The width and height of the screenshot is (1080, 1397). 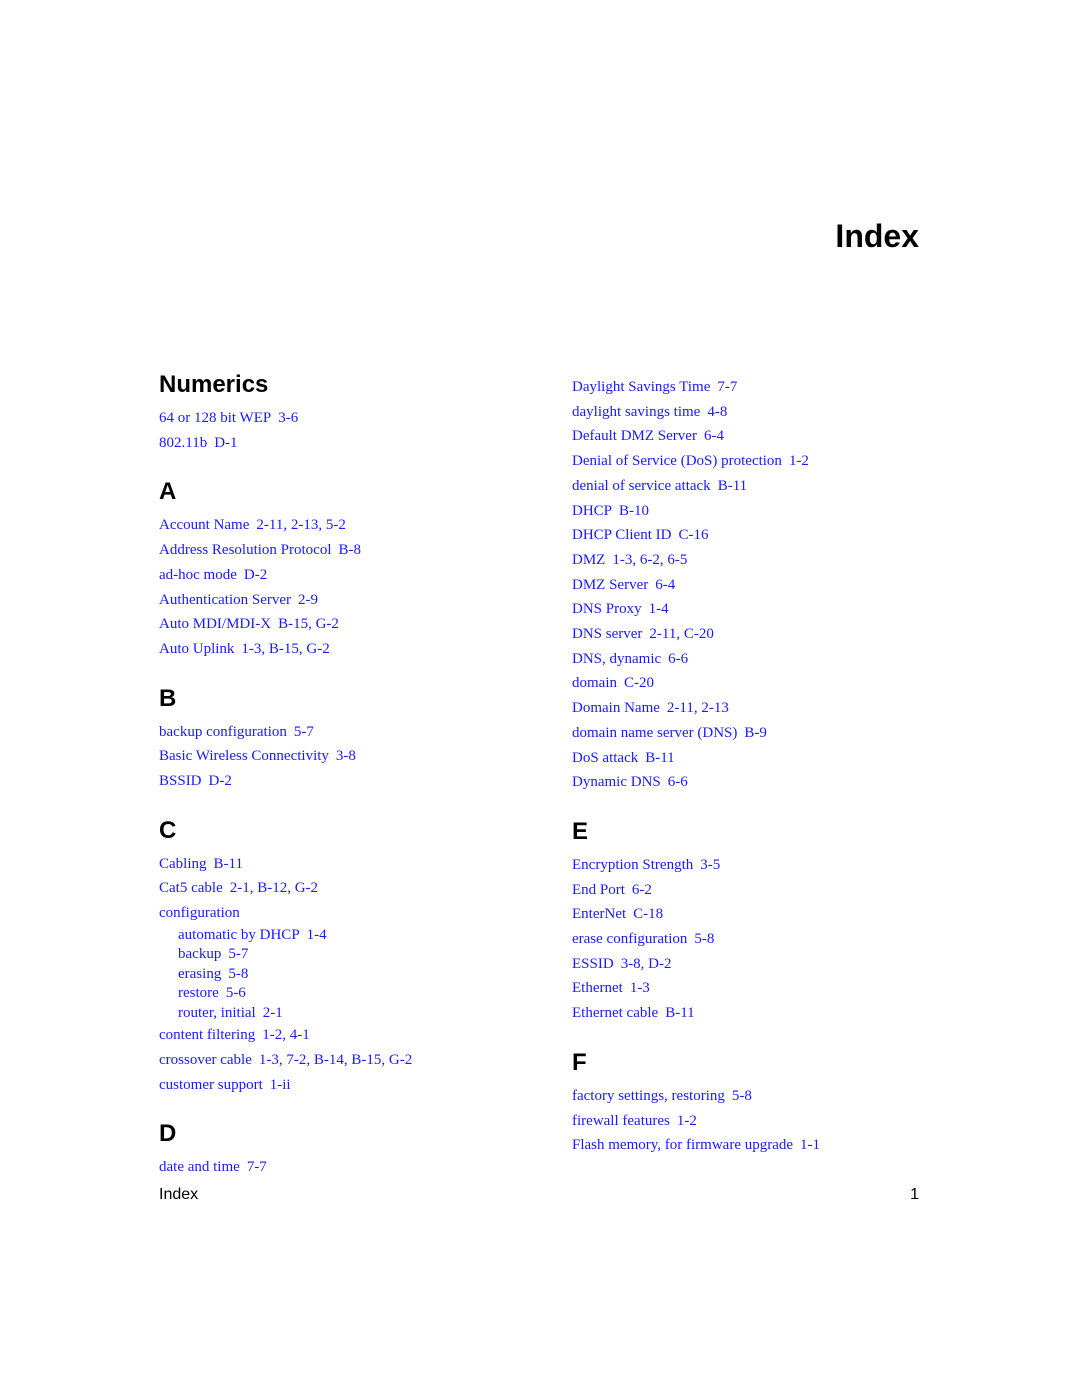 What do you see at coordinates (772, 914) in the screenshot?
I see `index-entry: EnterNet C-18` at bounding box center [772, 914].